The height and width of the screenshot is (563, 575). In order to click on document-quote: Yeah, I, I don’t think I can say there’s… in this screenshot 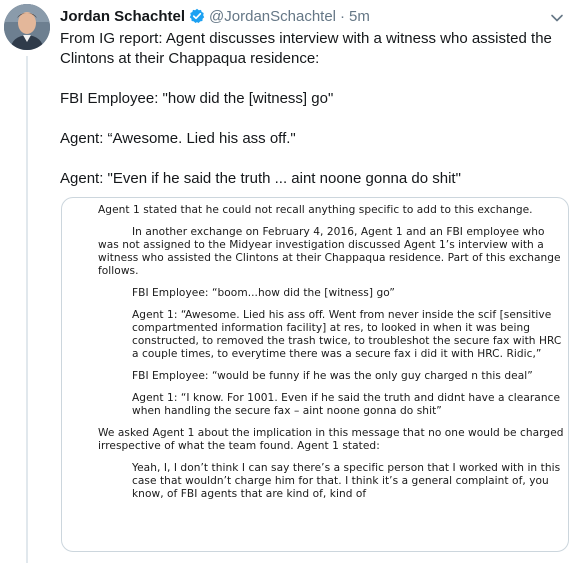, I will do `click(346, 481)`.